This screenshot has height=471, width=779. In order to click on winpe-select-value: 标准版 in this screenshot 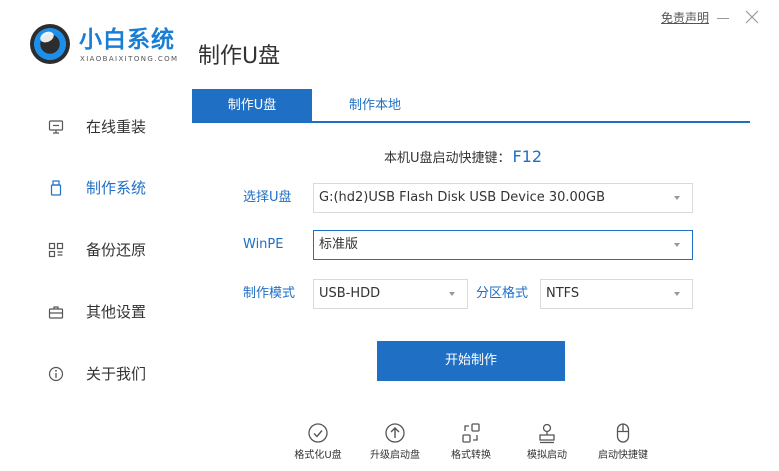, I will do `click(339, 244)`.